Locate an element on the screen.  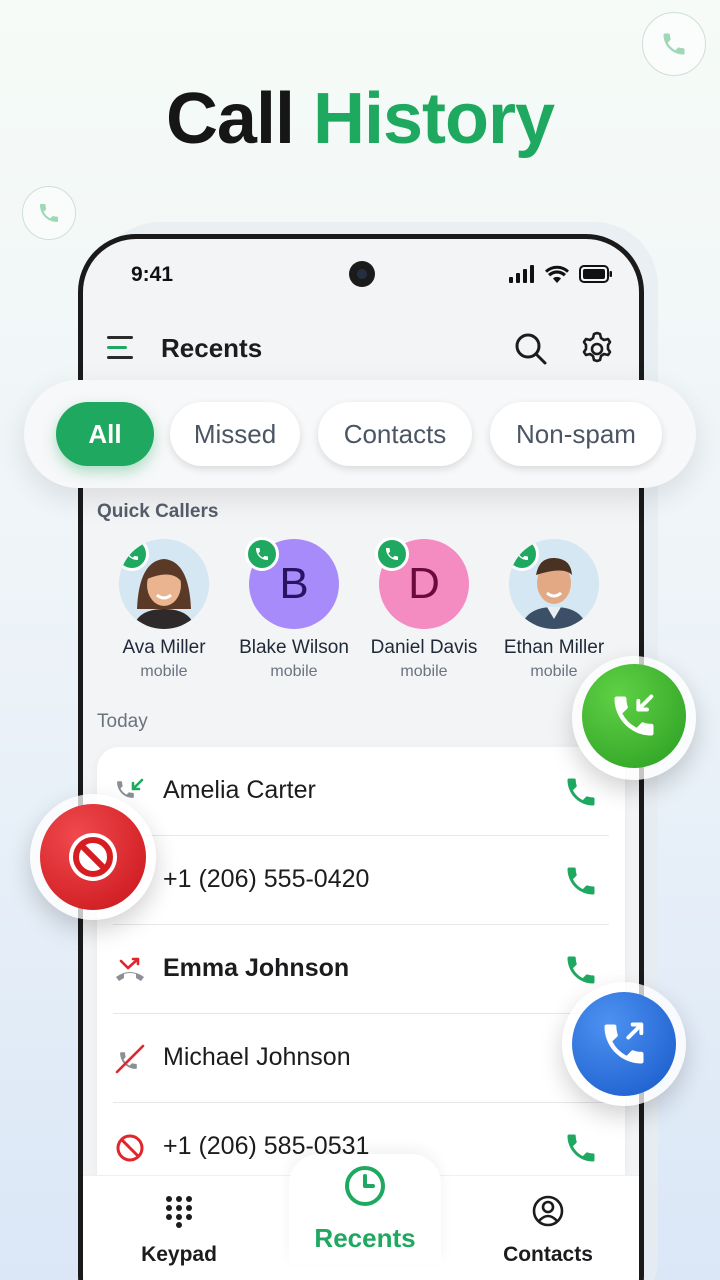
avatar: B is located at coordinates (292, 583).